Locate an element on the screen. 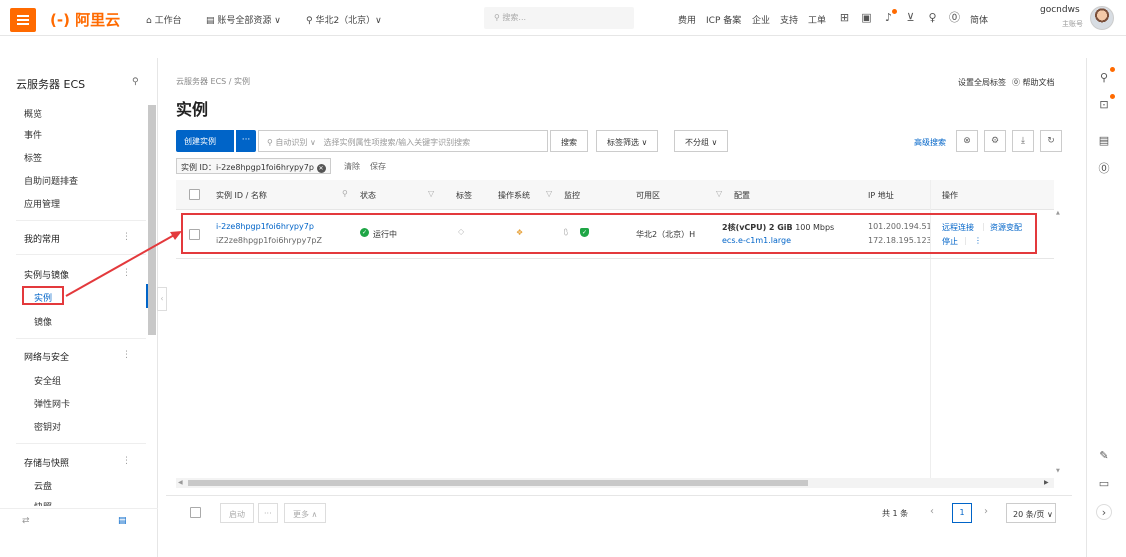 The width and height of the screenshot is (1126, 557). refresh-icon: ↻ is located at coordinates (1051, 141).